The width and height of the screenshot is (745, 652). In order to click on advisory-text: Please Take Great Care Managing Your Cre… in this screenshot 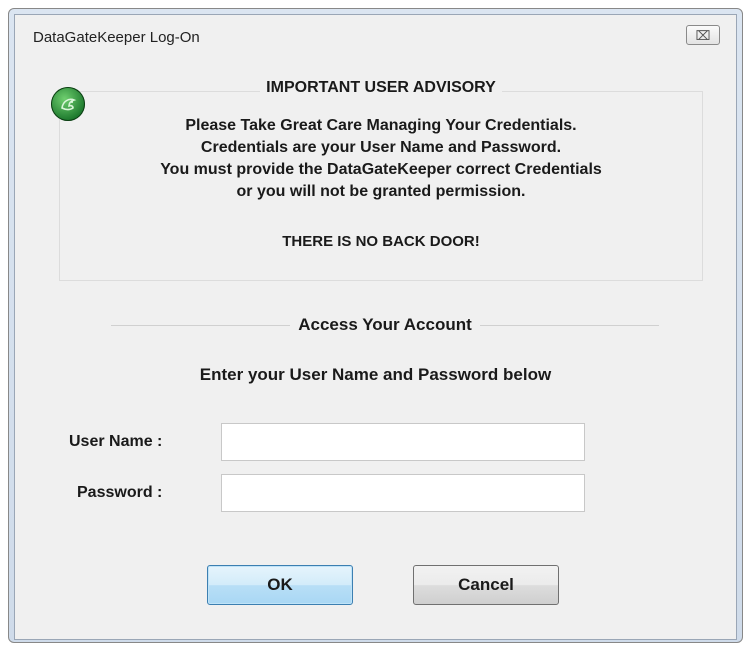, I will do `click(381, 159)`.